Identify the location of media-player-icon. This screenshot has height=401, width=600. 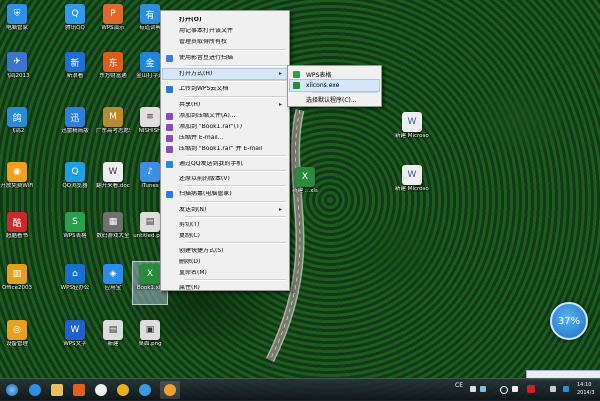
(79, 390).